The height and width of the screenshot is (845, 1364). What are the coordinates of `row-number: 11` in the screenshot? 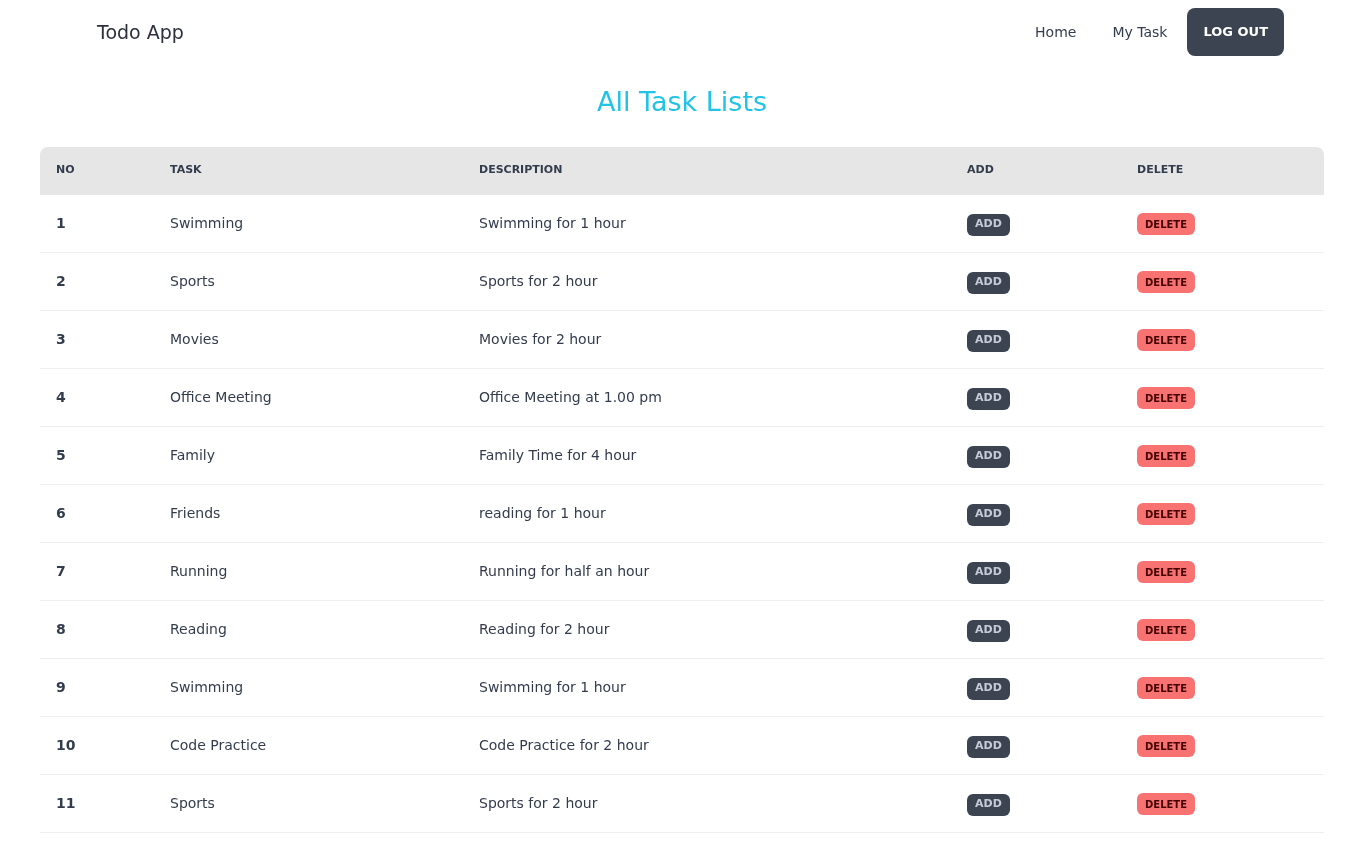 It's located at (66, 803).